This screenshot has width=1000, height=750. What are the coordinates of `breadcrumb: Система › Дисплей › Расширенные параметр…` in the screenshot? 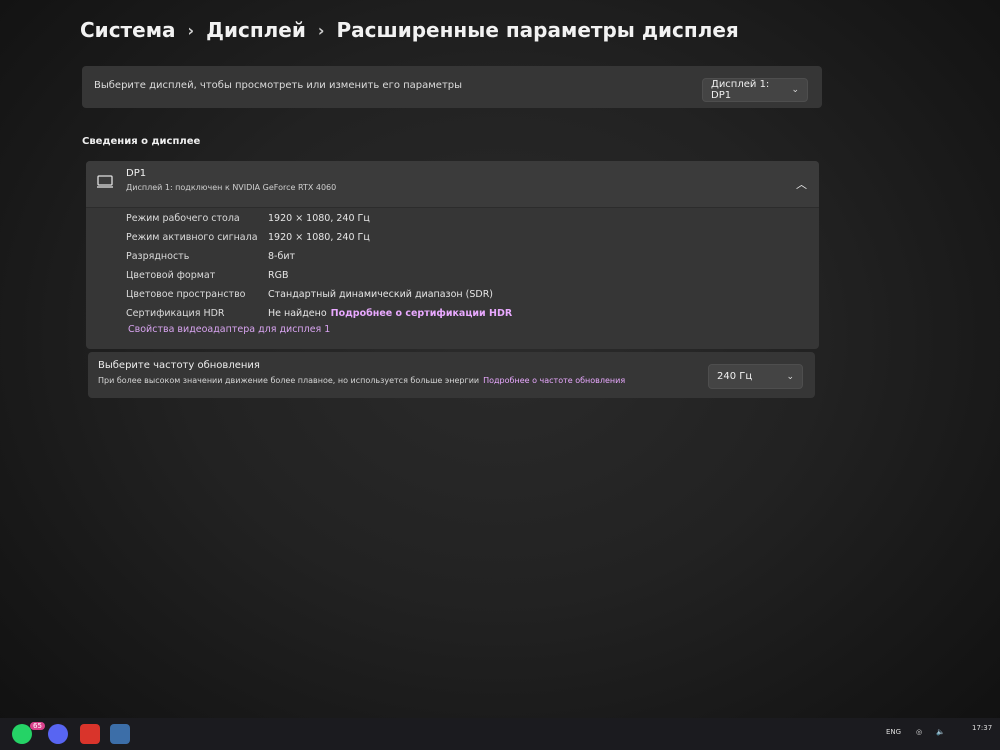 It's located at (409, 30).